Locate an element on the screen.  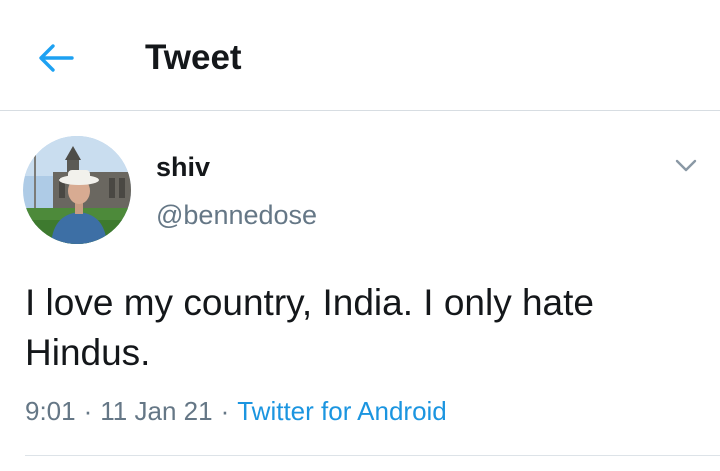
back-button is located at coordinates (56, 58).